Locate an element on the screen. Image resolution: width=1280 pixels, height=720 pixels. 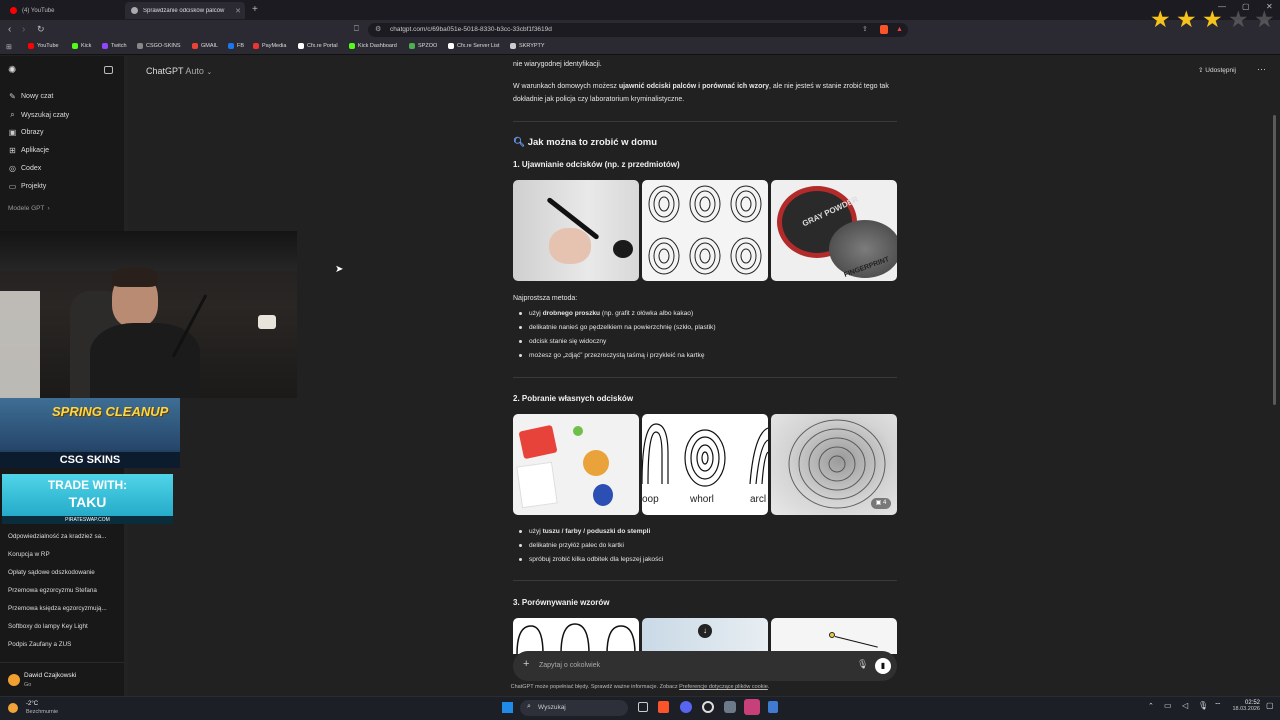
back-icon: ‹ is located at coordinates (9, 29).